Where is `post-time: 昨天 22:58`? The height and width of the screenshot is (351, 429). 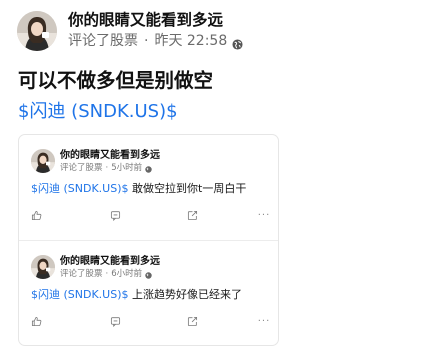
post-time: 昨天 22:58 is located at coordinates (191, 41).